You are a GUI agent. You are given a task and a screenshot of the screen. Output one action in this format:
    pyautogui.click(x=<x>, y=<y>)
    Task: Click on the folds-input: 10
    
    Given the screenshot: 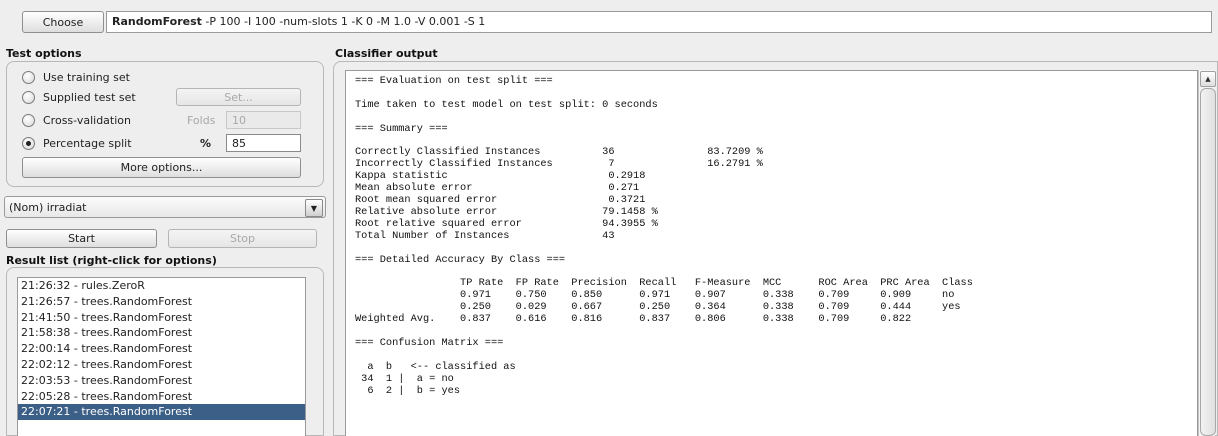 What is the action you would take?
    pyautogui.click(x=263, y=120)
    